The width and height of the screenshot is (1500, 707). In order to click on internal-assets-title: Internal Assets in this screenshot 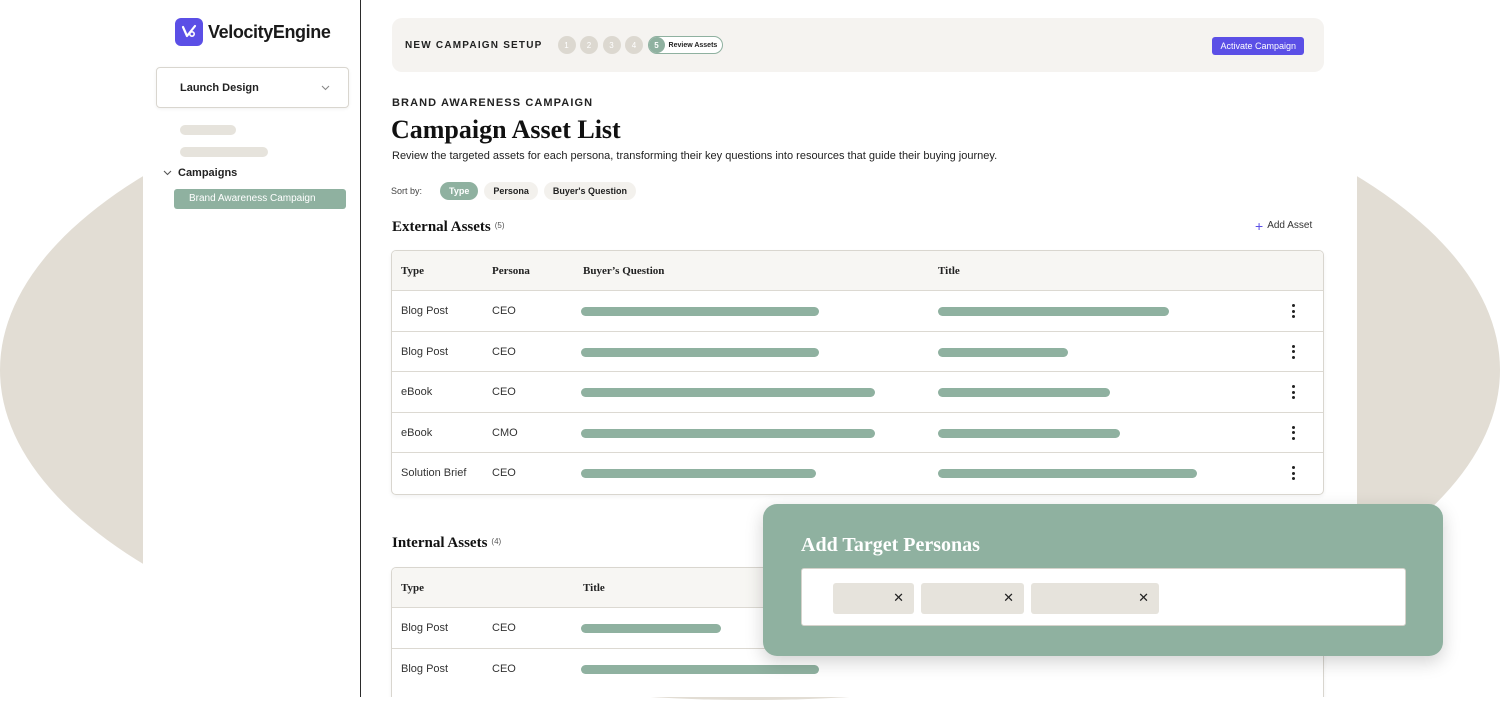, I will do `click(440, 543)`.